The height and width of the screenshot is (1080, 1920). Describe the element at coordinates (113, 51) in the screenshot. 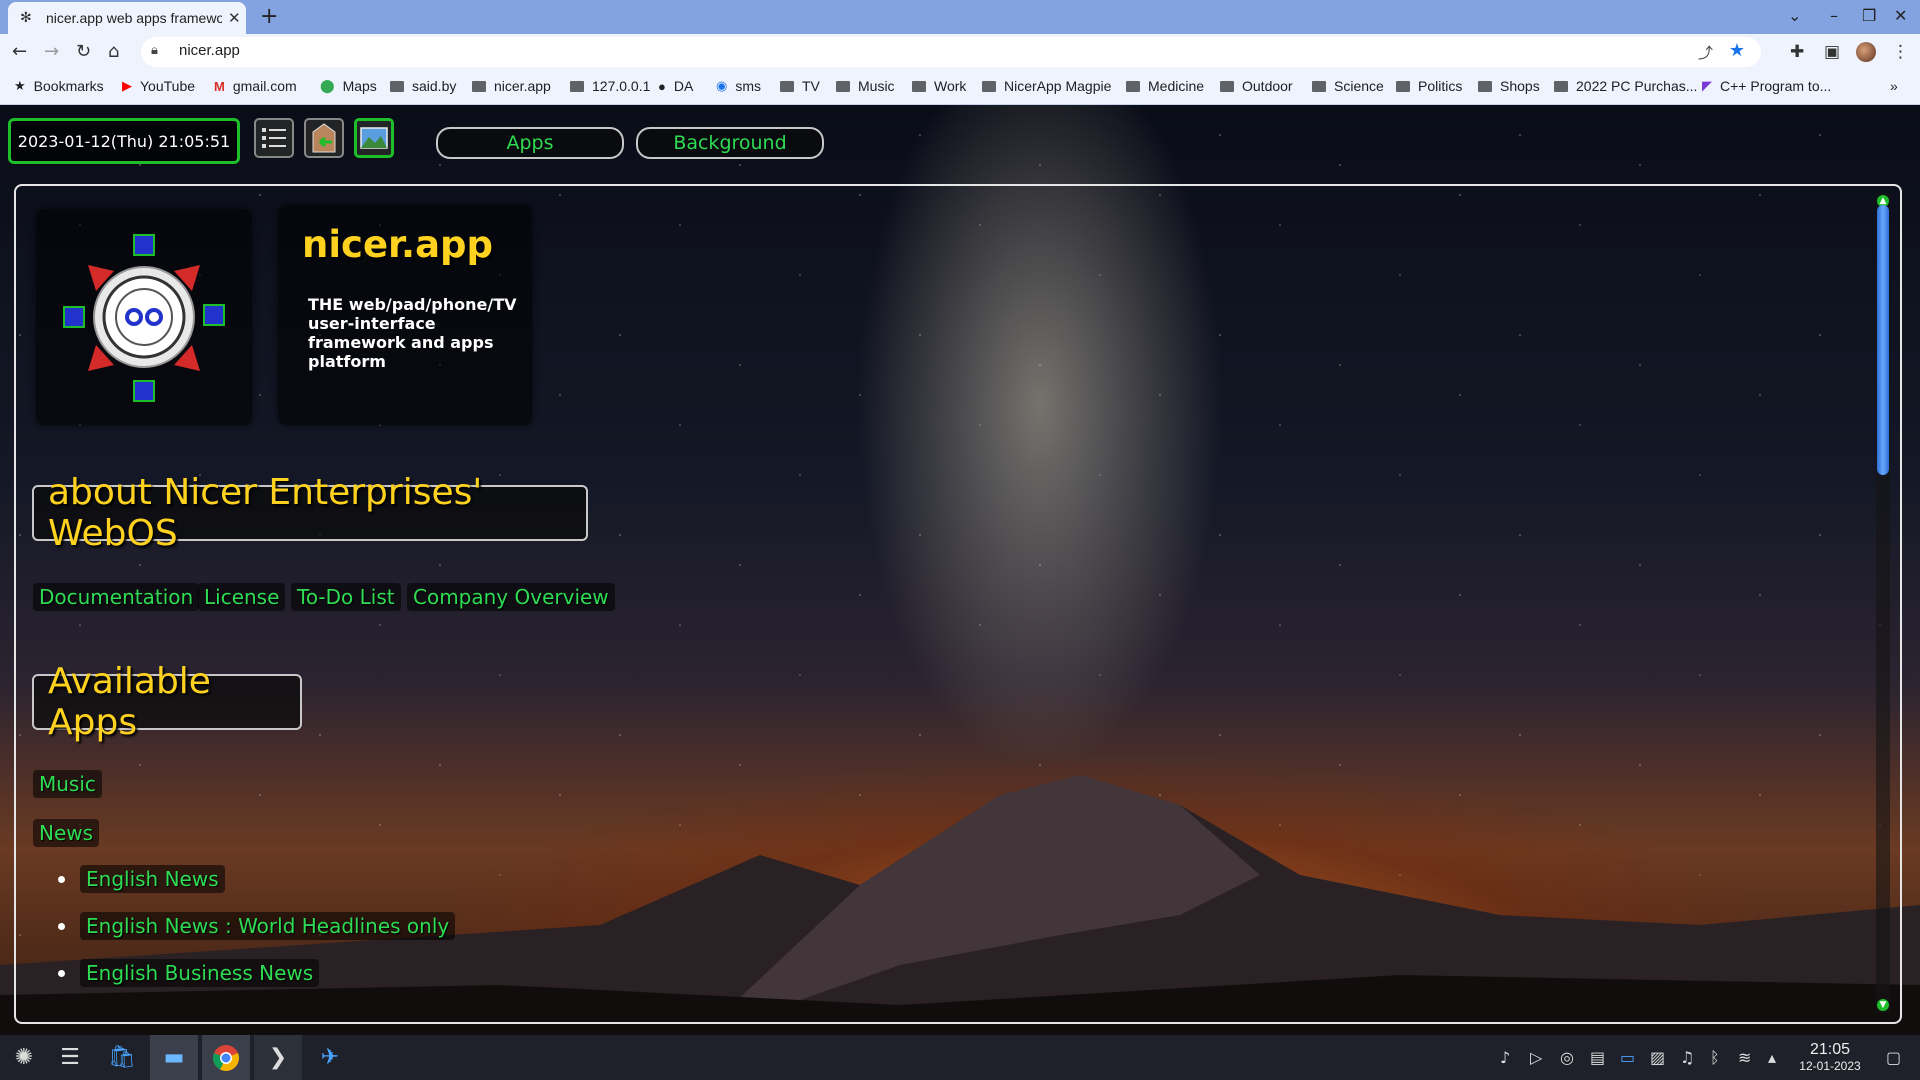

I see `home-icon: ⌂` at that location.